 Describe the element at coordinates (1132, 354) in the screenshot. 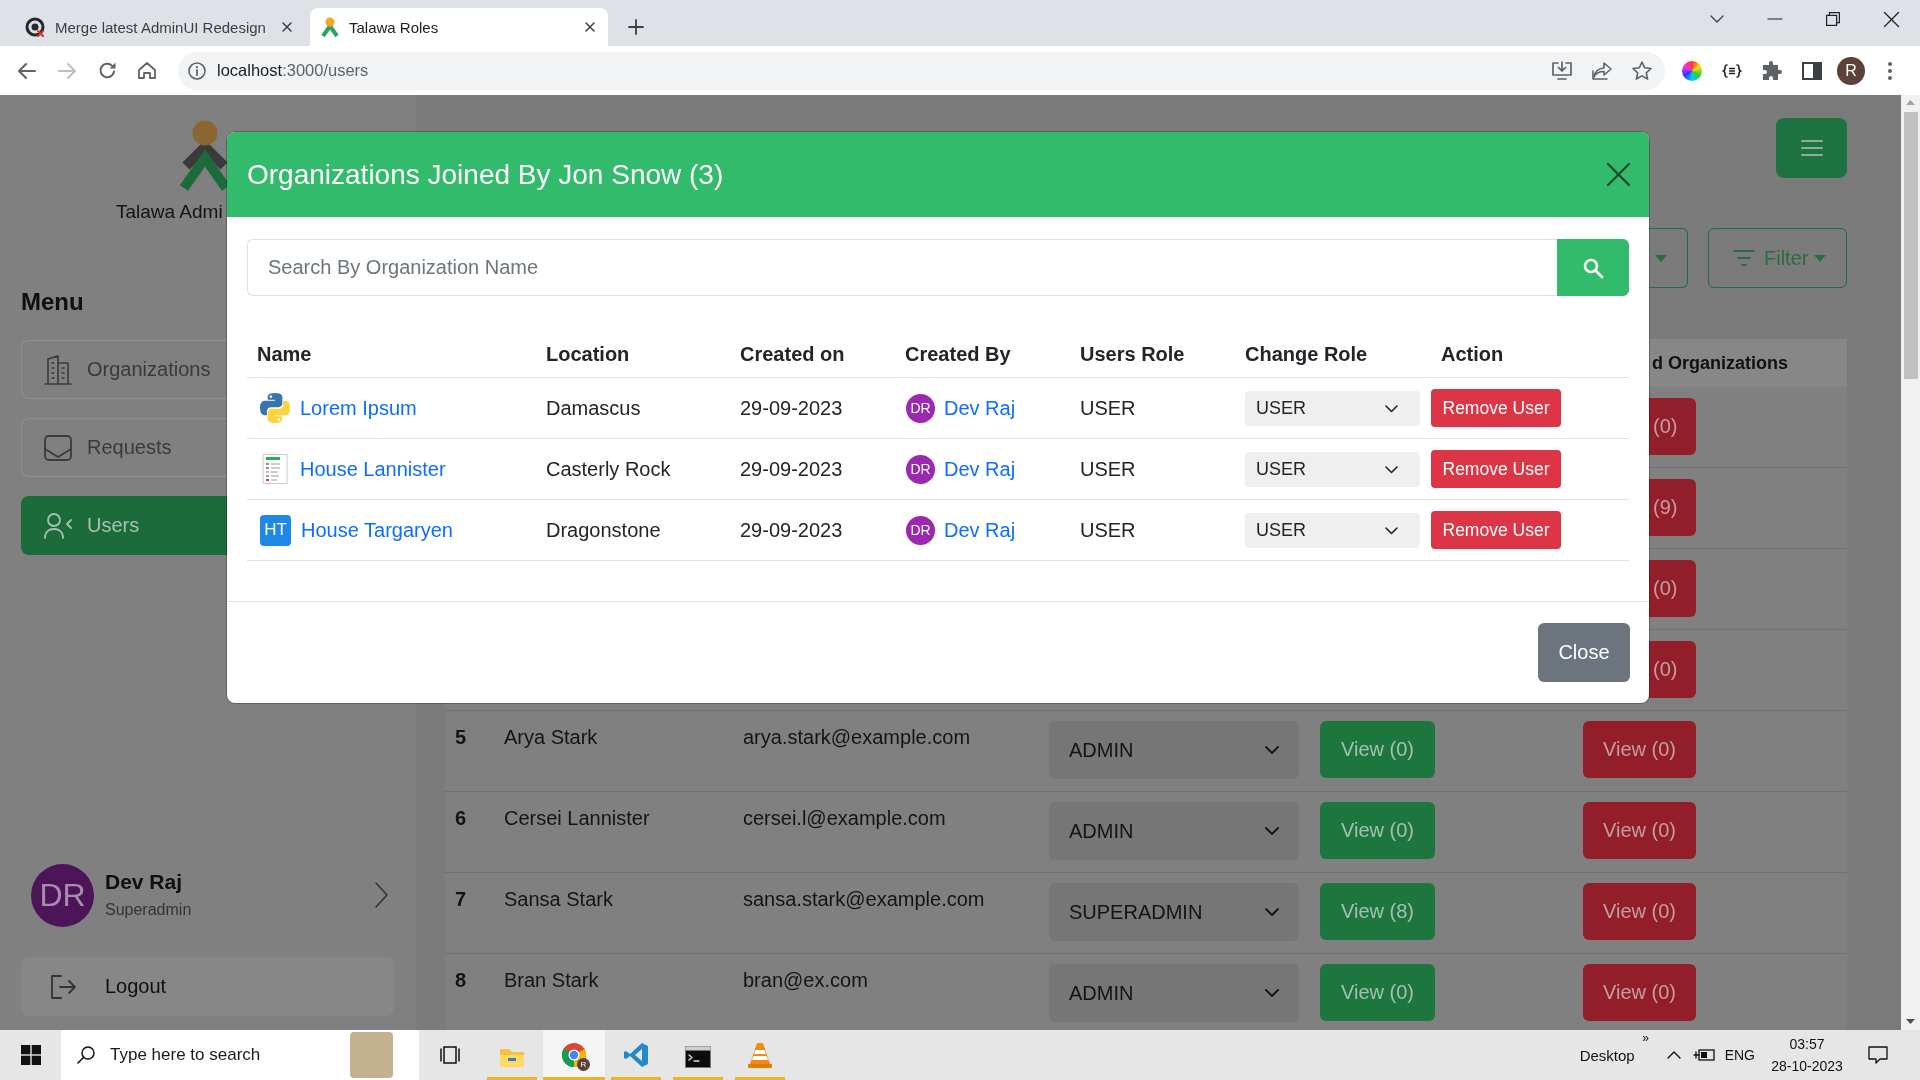

I see `column-header: Users Role` at that location.